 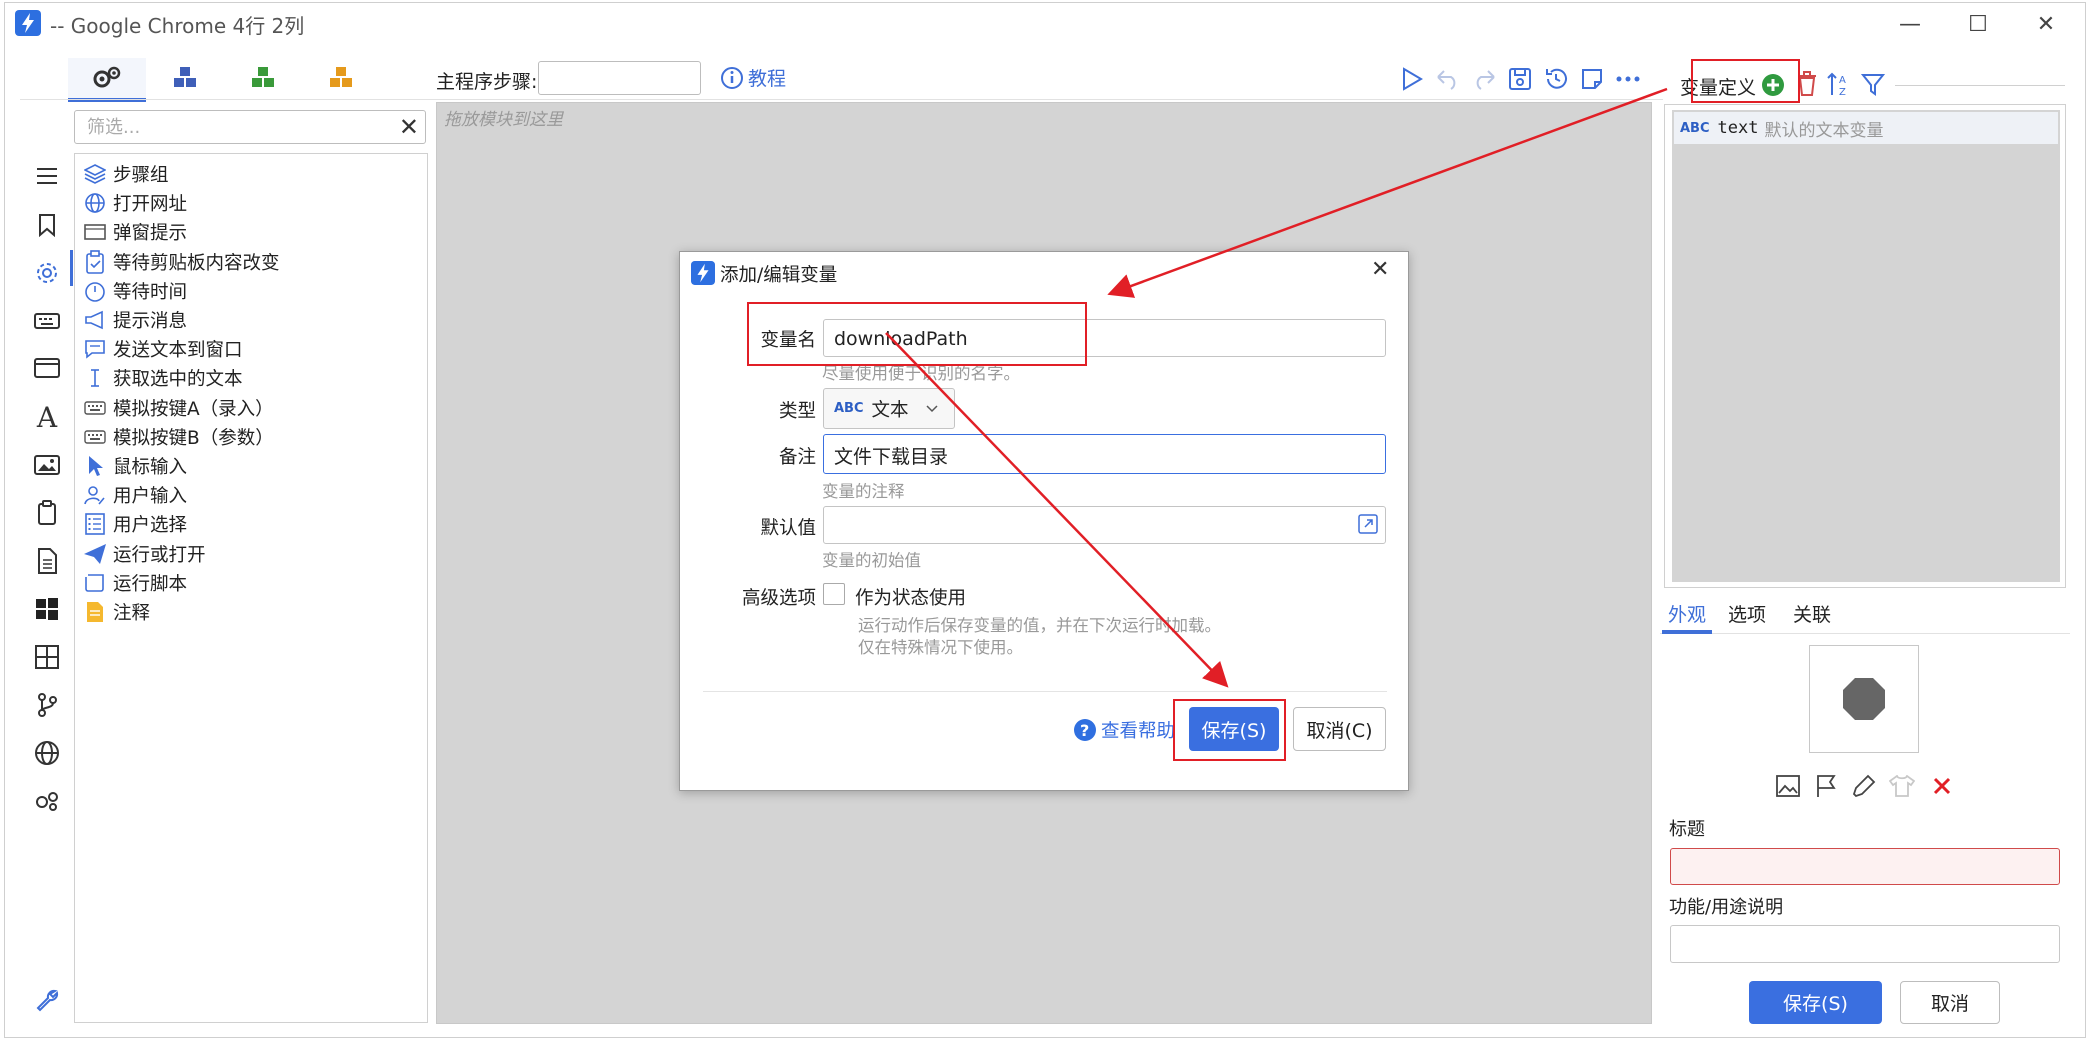 What do you see at coordinates (1484, 79) in the screenshot?
I see `redo-button` at bounding box center [1484, 79].